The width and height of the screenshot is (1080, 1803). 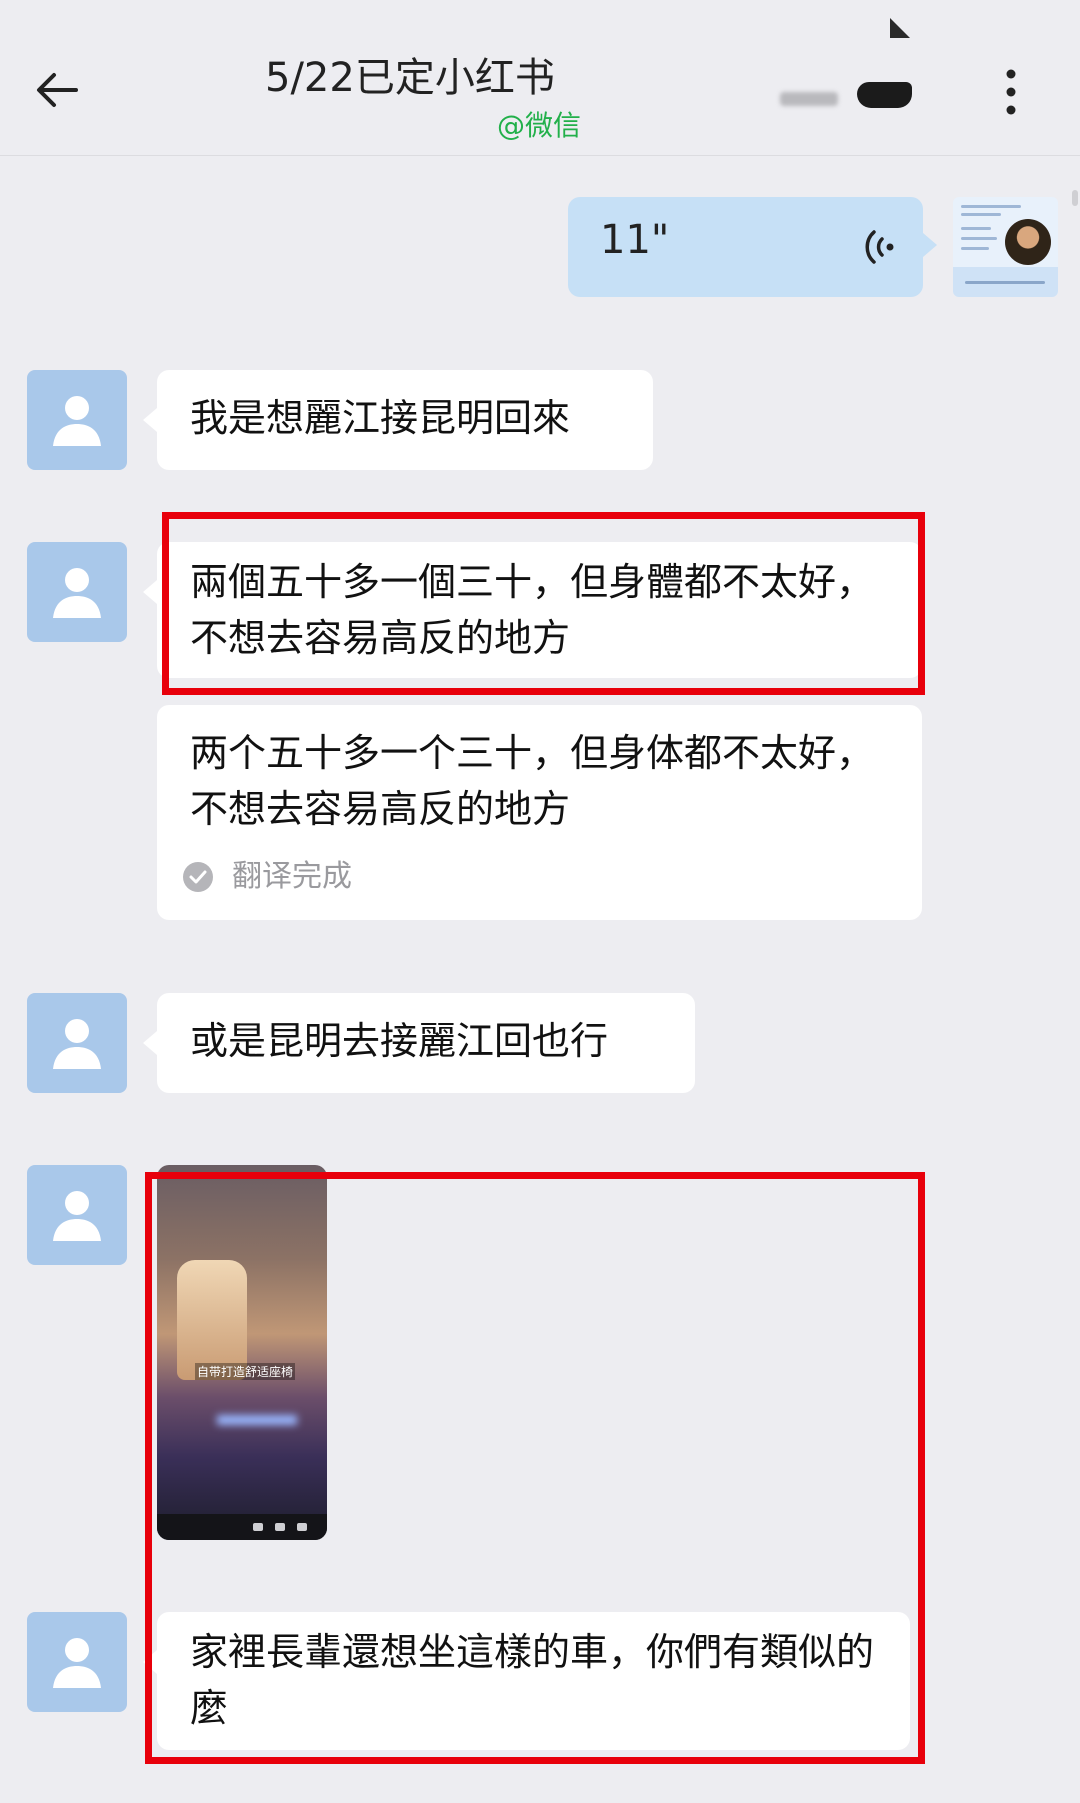 I want to click on voice-wave-icon, so click(x=879, y=247).